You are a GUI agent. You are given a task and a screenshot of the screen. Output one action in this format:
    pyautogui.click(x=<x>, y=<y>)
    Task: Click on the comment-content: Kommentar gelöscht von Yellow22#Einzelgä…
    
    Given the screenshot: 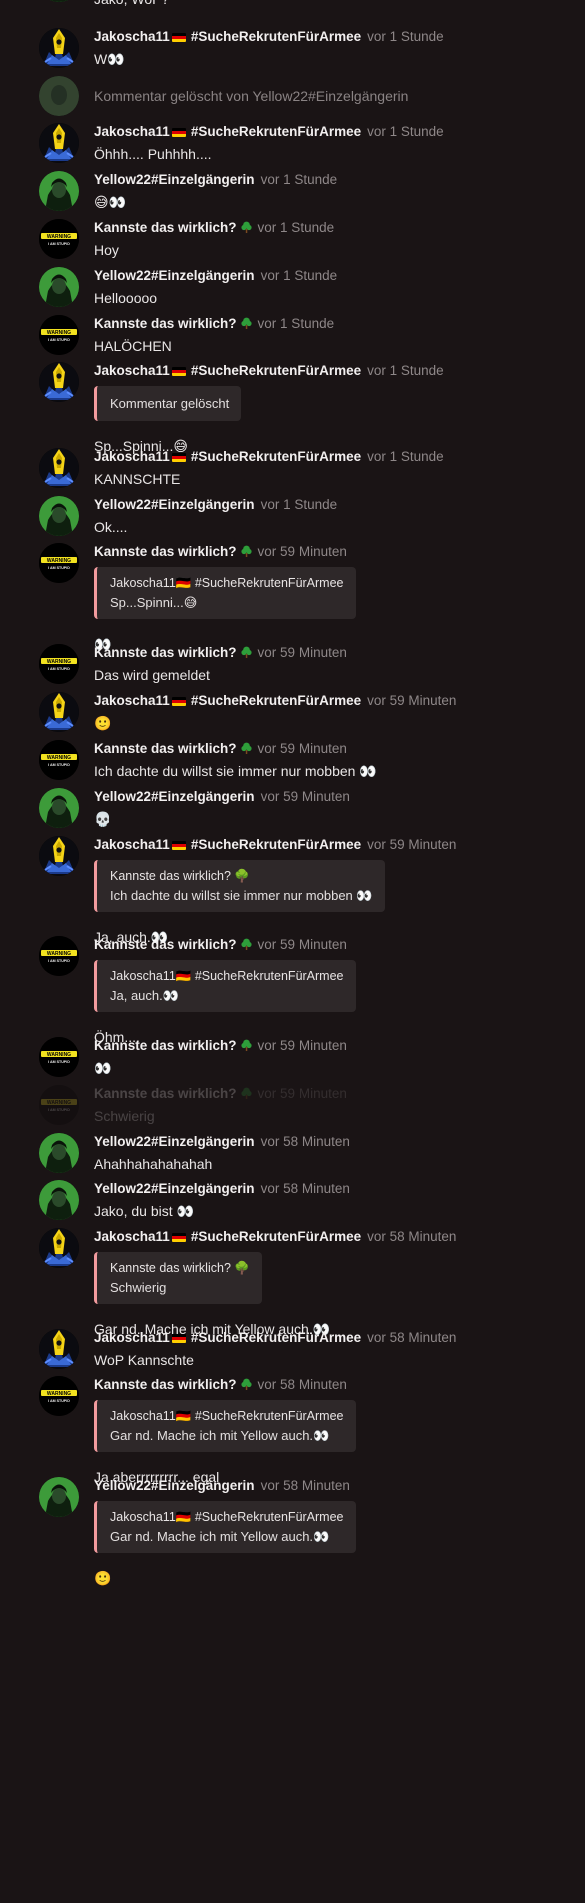 What is the action you would take?
    pyautogui.click(x=334, y=96)
    